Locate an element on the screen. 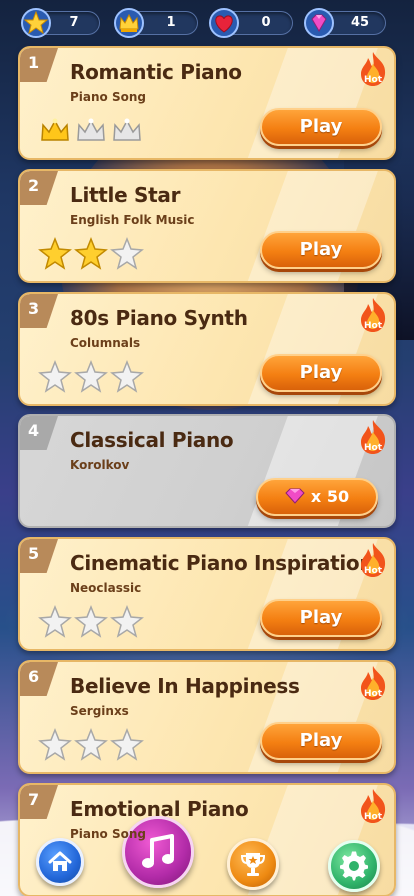 The height and width of the screenshot is (896, 414). home-button is located at coordinates (60, 862).